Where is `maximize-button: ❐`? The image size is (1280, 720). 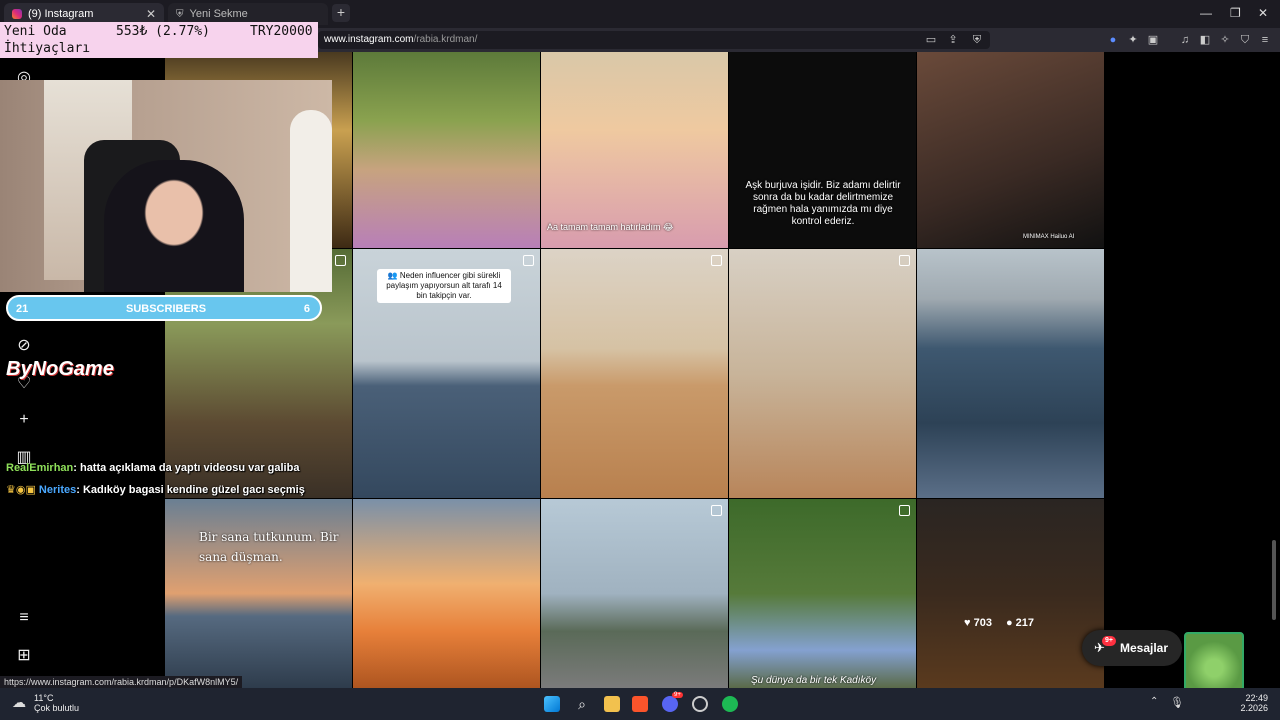
maximize-button: ❐ is located at coordinates (1235, 13).